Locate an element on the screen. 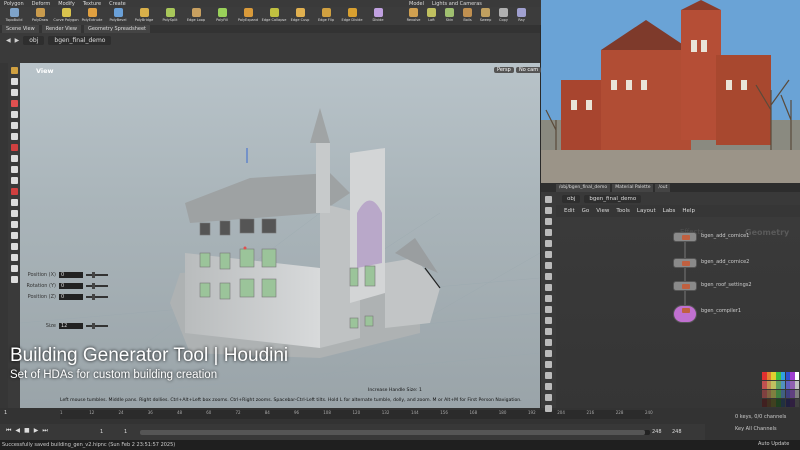 The height and width of the screenshot is (450, 800). shelf-tool-button: Edge Collapse is located at coordinates (274, 16).